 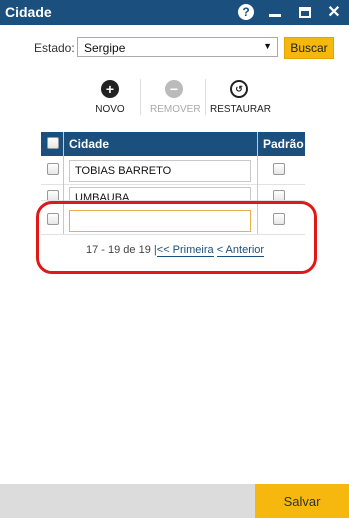 What do you see at coordinates (246, 12) in the screenshot?
I see `help-icon: ?` at bounding box center [246, 12].